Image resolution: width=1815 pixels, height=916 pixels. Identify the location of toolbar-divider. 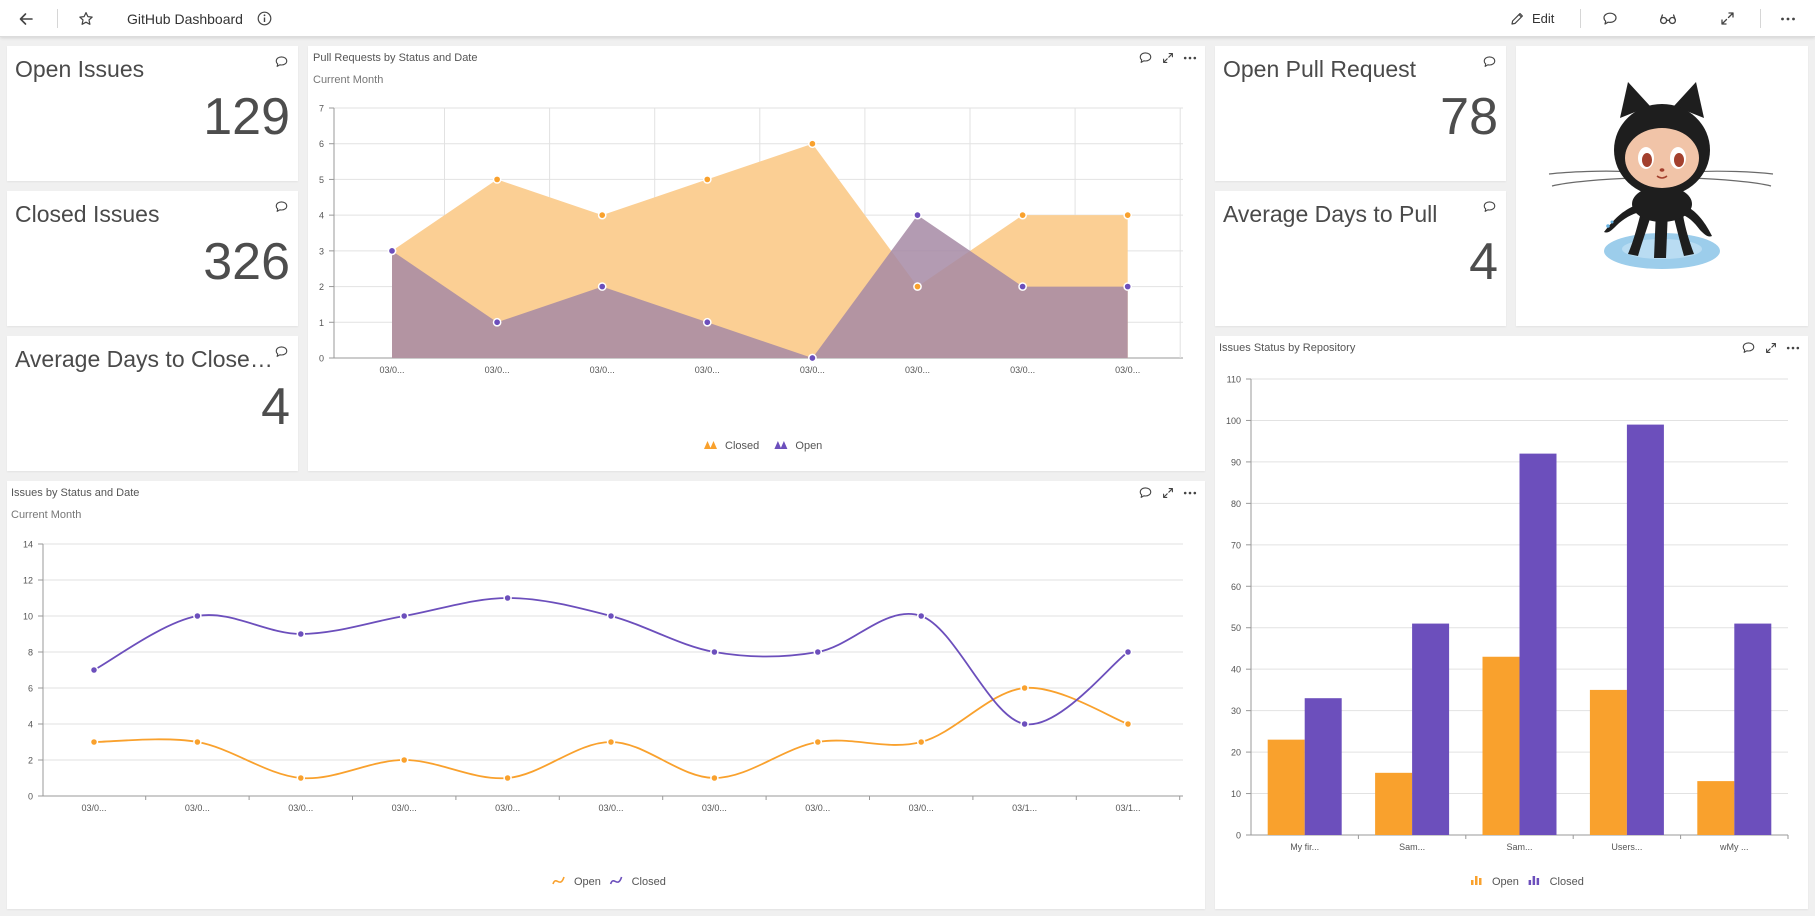
(1760, 18).